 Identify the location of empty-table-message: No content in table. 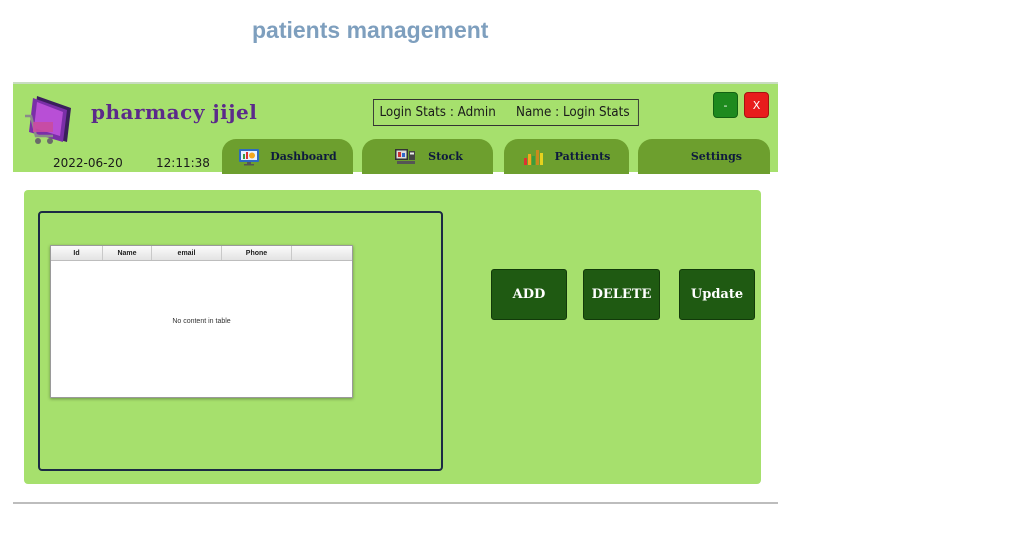
(201, 321).